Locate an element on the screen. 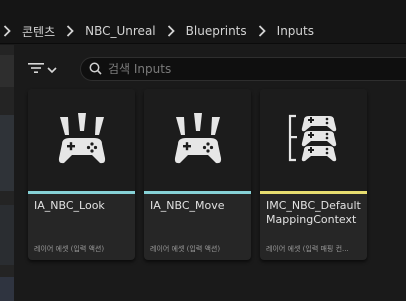 This screenshot has width=406, height=301. search-icon is located at coordinates (95, 69).